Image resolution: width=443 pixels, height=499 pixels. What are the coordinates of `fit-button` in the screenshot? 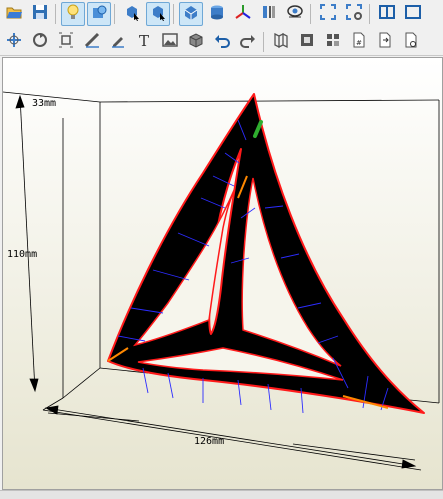 It's located at (328, 14).